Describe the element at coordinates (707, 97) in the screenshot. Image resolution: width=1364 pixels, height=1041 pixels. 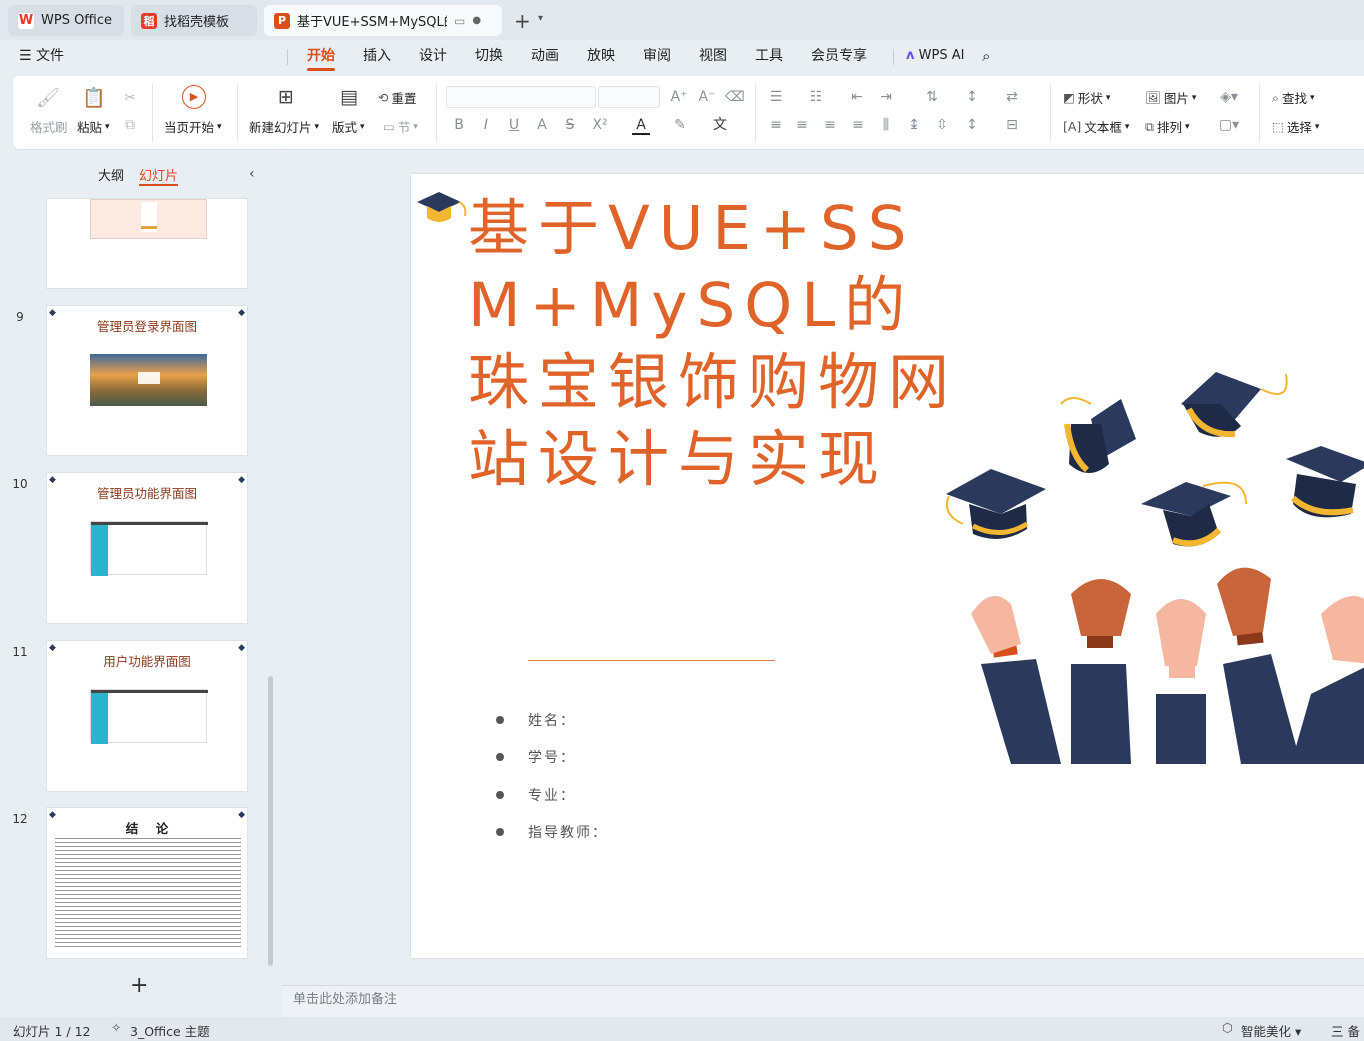
I see `decrease-font-icon: A⁻` at that location.